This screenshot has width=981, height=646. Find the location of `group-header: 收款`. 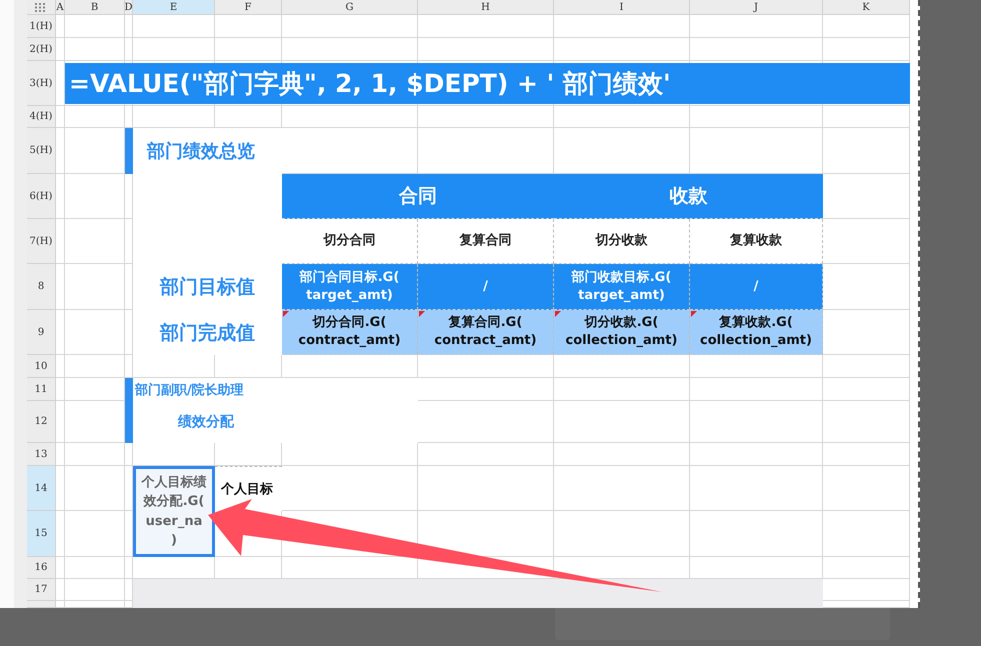

group-header: 收款 is located at coordinates (688, 196).